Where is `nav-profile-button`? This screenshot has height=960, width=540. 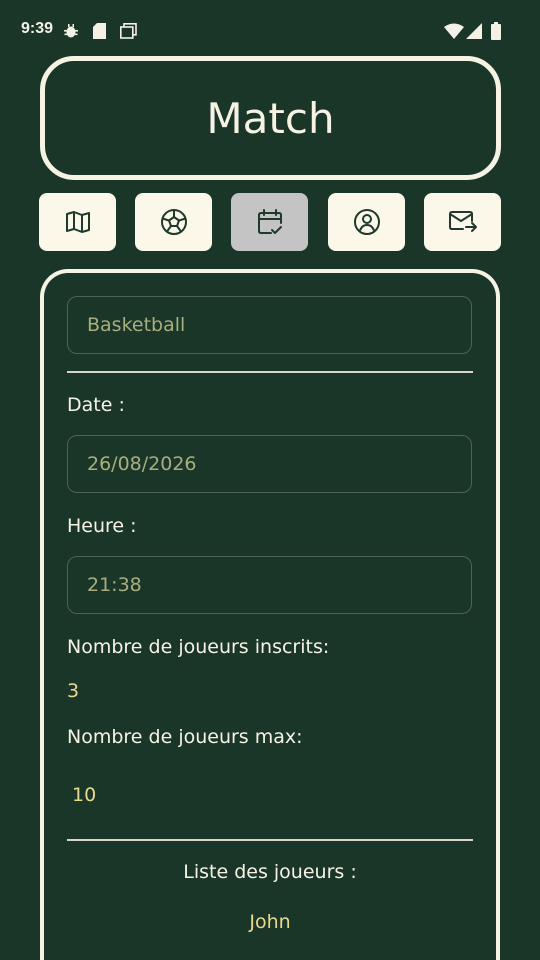
nav-profile-button is located at coordinates (366, 222).